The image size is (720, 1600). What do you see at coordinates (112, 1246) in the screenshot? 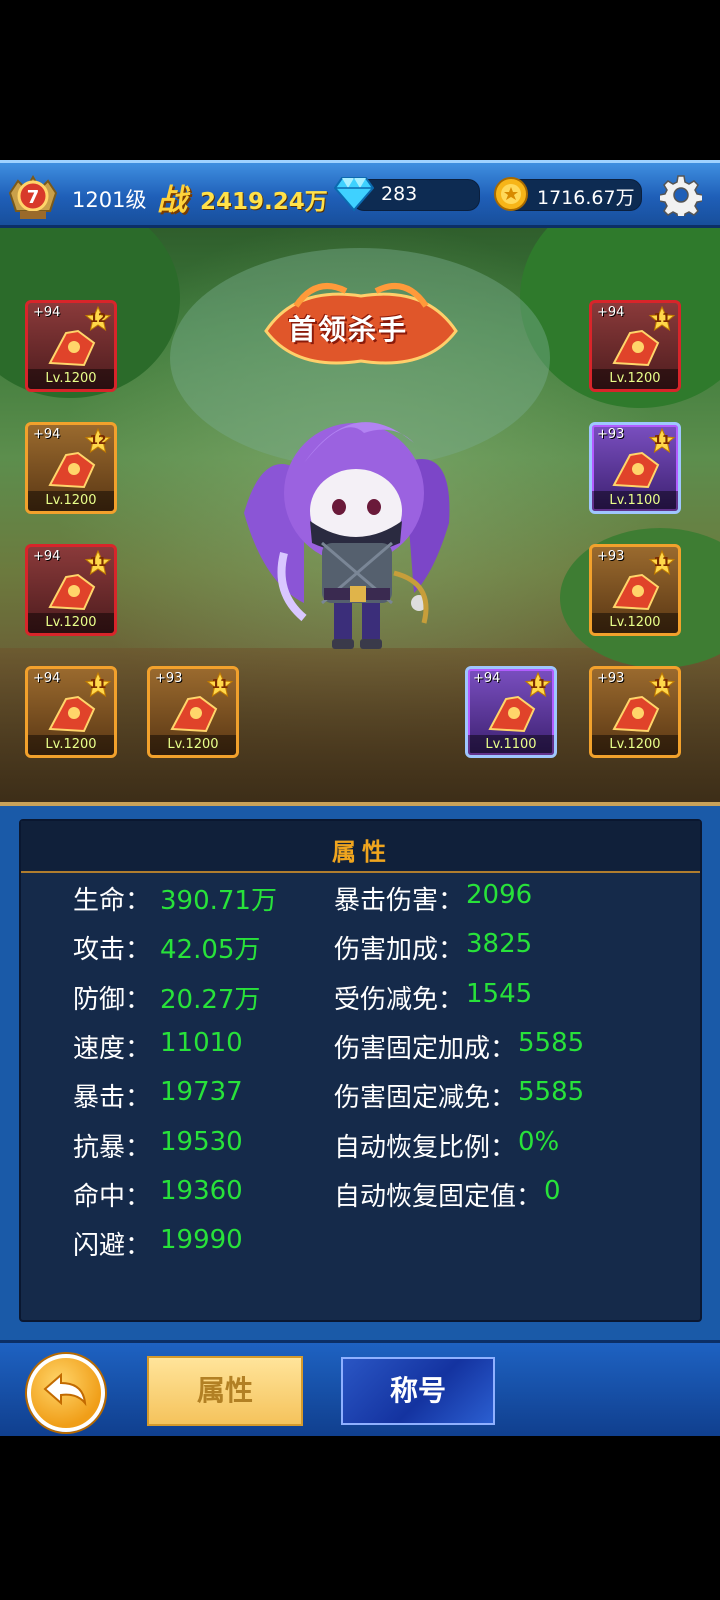
I see `stat-label: 闪避：` at bounding box center [112, 1246].